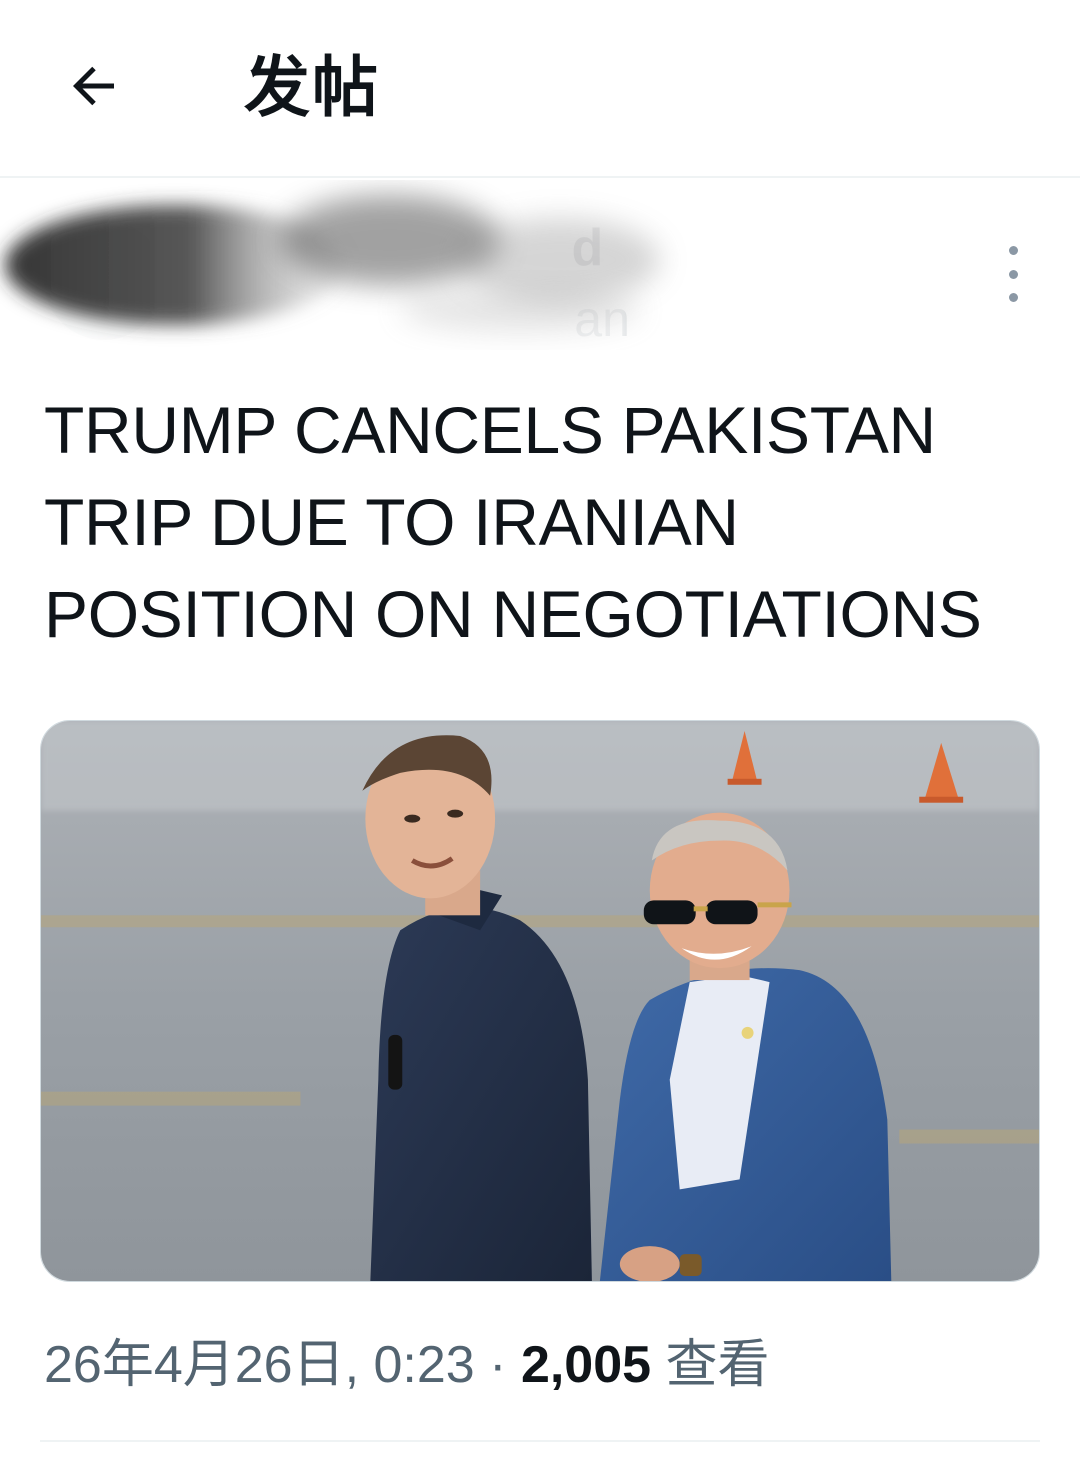 This screenshot has width=1080, height=1468. Describe the element at coordinates (602, 319) in the screenshot. I see `handle-visible-fragment: an` at that location.